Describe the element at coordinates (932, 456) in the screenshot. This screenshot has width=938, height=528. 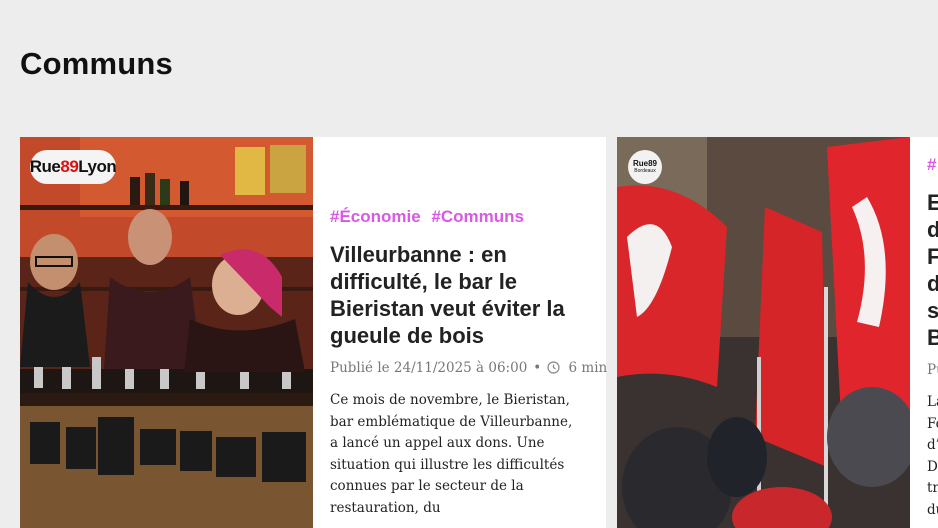
I see `article-excerpt: La Fo d’i D tr du` at that location.